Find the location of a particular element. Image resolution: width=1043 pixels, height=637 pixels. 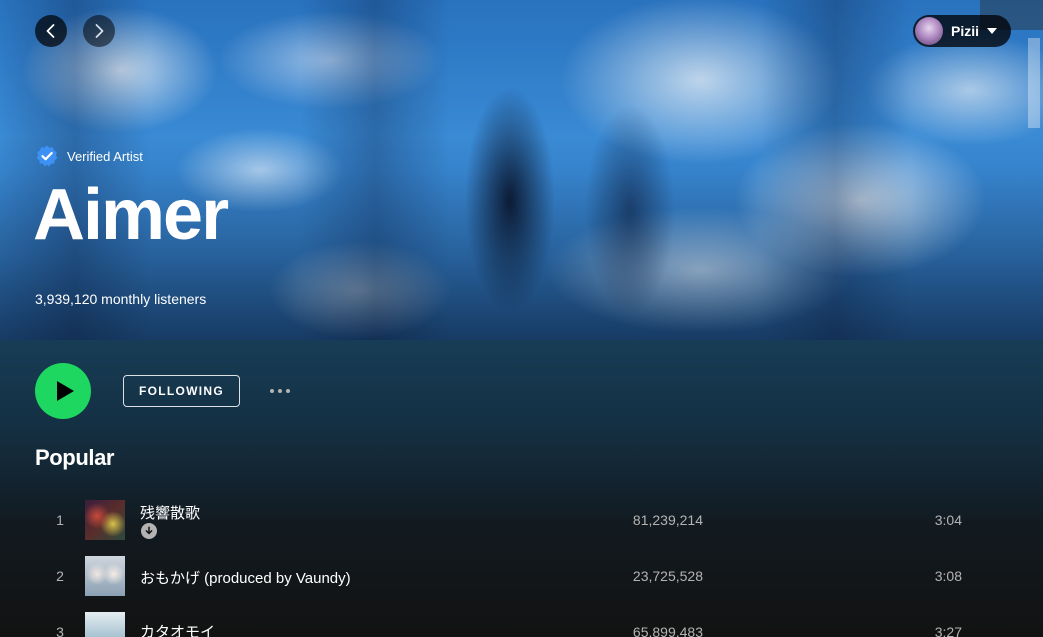

track-plays: 65,899,483 is located at coordinates (667, 630).